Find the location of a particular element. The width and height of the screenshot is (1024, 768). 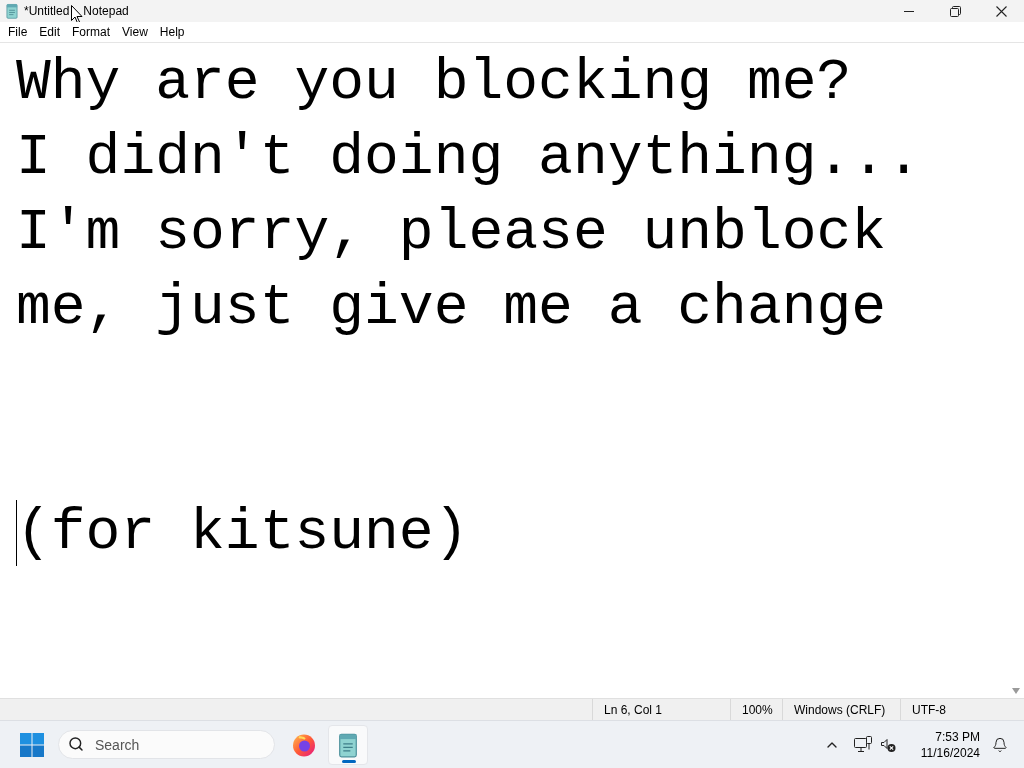

window-title: *Untitled is located at coordinates (47, 11).